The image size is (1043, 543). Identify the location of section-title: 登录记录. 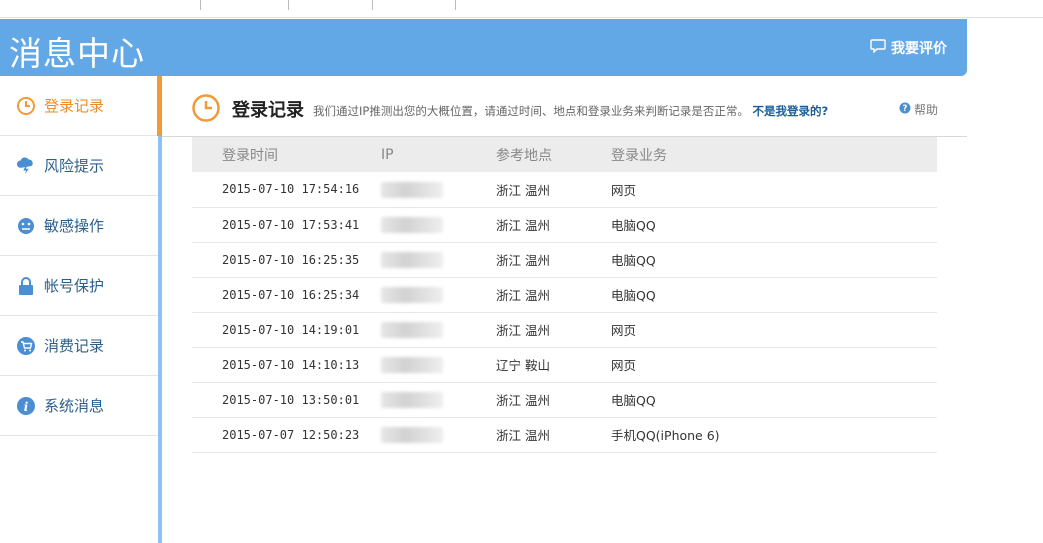
(268, 110).